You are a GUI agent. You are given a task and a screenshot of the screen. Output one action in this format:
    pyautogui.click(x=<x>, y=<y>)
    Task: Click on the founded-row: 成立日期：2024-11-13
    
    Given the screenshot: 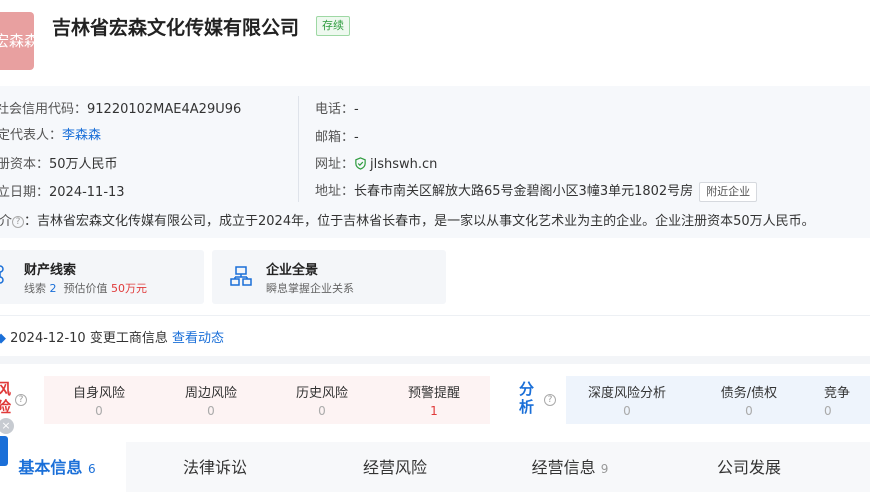 What is the action you would take?
    pyautogui.click(x=62, y=190)
    